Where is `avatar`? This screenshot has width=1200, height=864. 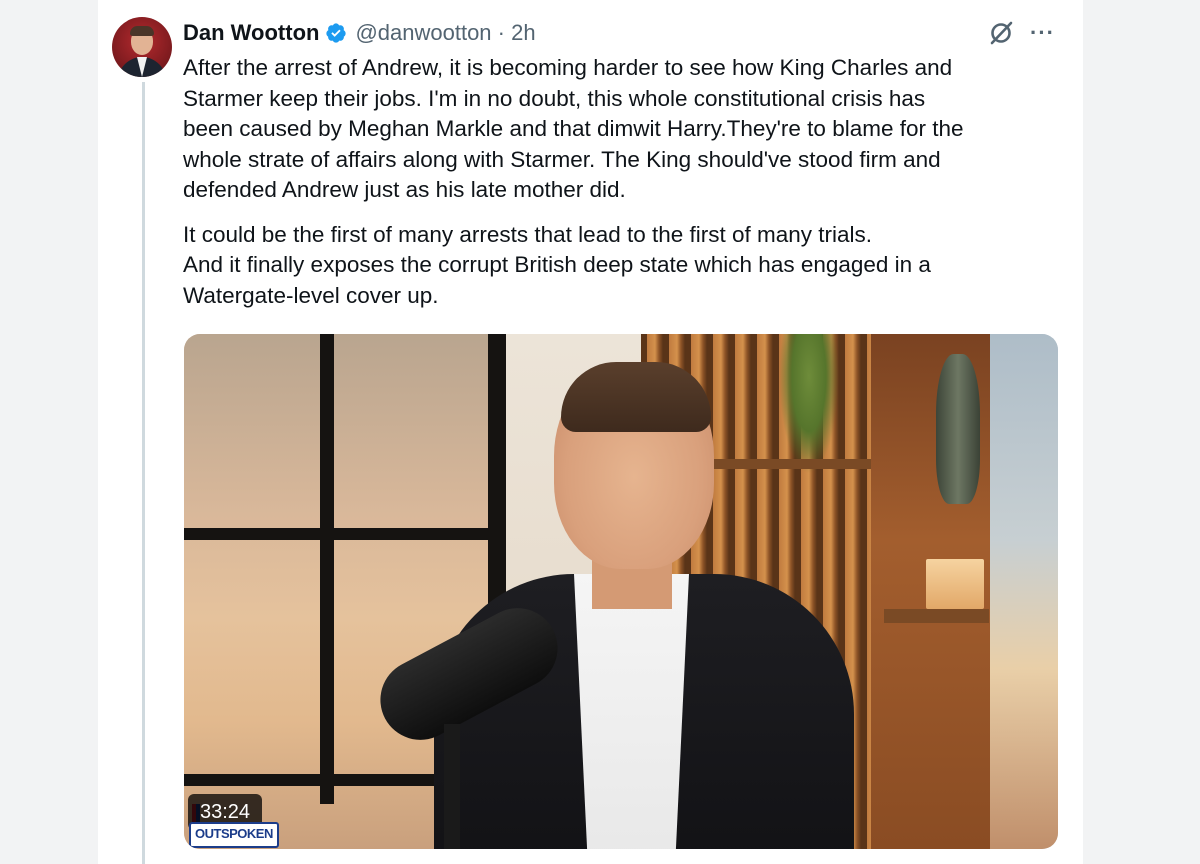
avatar is located at coordinates (142, 47).